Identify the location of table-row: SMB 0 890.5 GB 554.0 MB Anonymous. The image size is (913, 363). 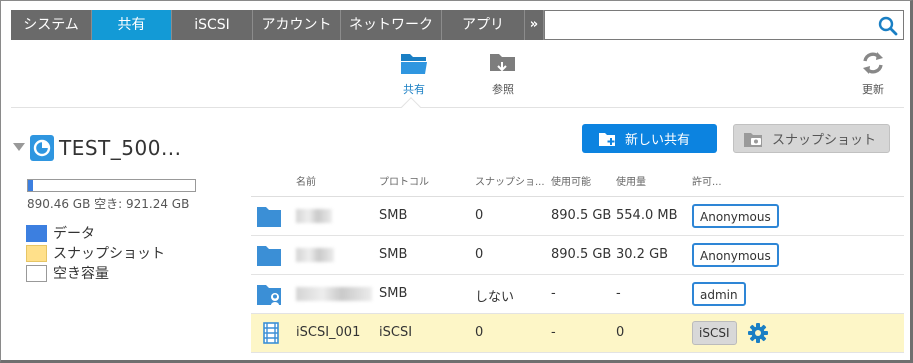
(577, 216).